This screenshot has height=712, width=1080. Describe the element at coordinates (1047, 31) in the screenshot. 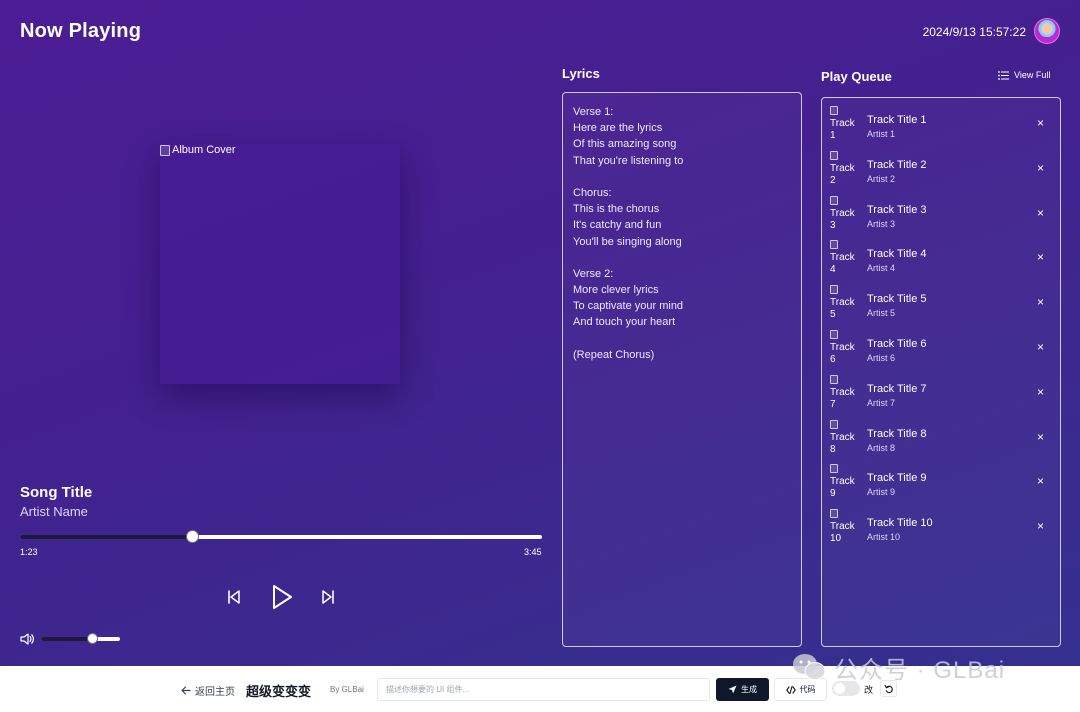

I see `user-avatar` at that location.